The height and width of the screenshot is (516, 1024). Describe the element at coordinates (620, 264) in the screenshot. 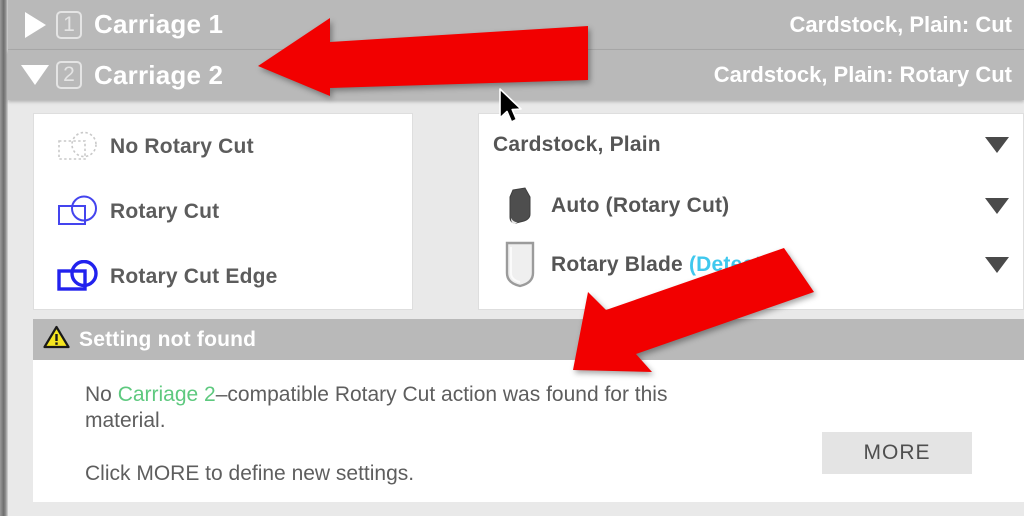

I see `blade-name-text: Rotary Blade` at that location.